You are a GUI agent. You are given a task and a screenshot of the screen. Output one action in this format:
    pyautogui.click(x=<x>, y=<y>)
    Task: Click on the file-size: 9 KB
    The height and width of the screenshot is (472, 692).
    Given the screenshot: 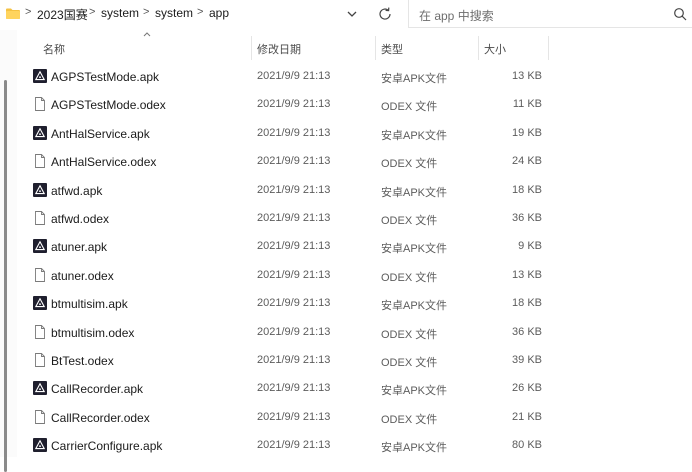 What is the action you would take?
    pyautogui.click(x=530, y=246)
    